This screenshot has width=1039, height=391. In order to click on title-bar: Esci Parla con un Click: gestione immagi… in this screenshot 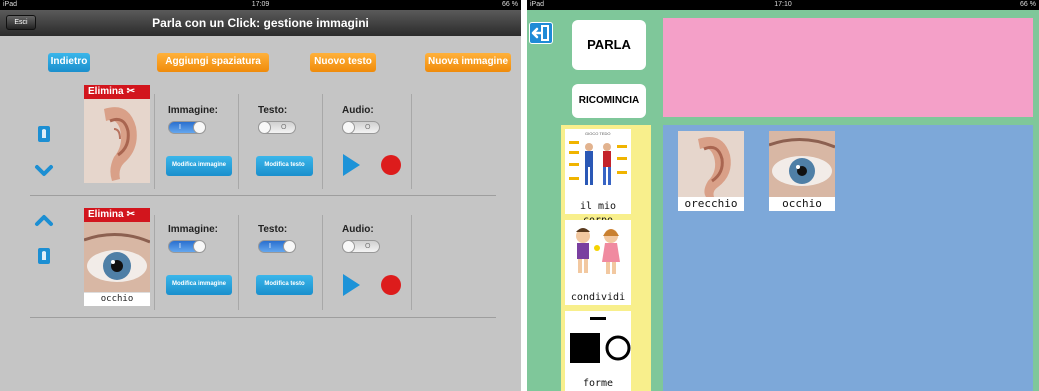, I will do `click(260, 23)`.